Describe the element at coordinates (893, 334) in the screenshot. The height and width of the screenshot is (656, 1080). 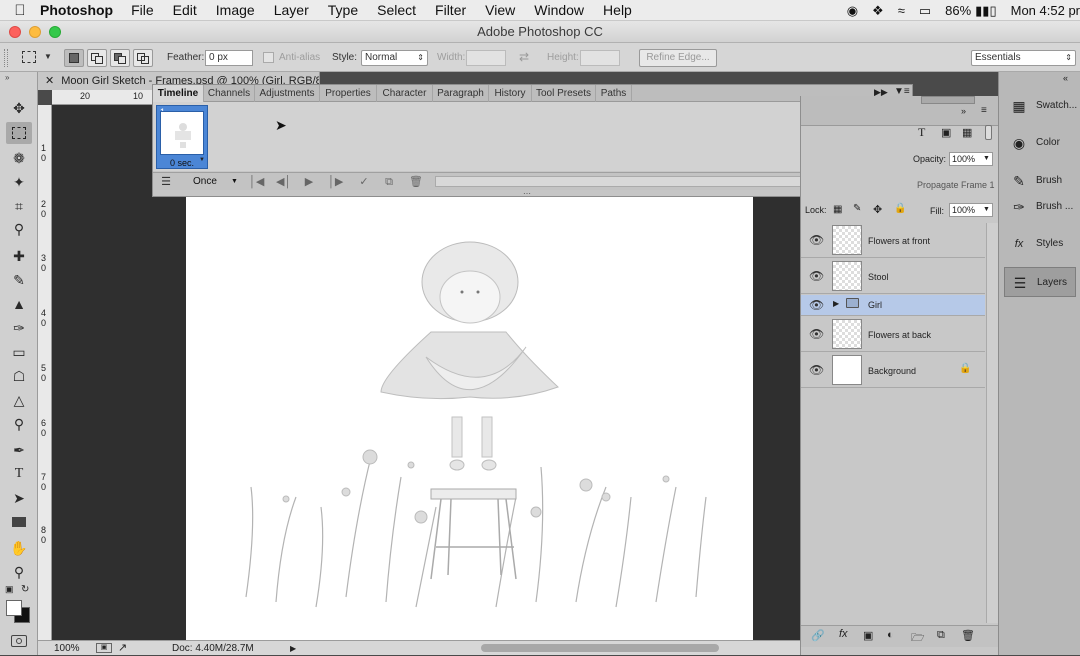
I see `layer-row: 👁 Flowers at back` at that location.